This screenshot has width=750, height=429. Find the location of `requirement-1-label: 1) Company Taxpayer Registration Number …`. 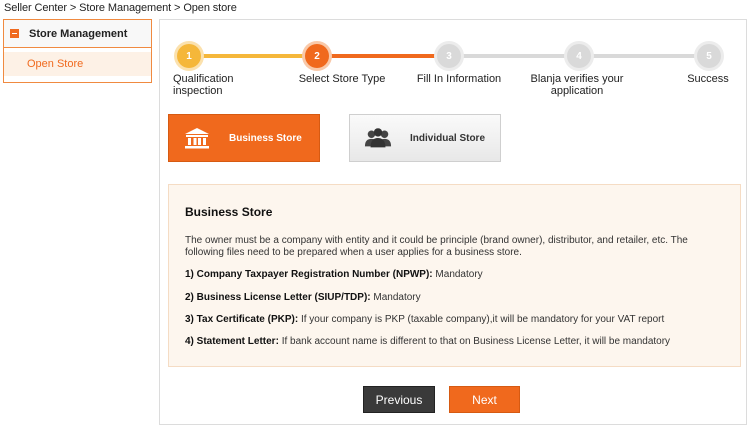

requirement-1-label: 1) Company Taxpayer Registration Number … is located at coordinates (309, 274).